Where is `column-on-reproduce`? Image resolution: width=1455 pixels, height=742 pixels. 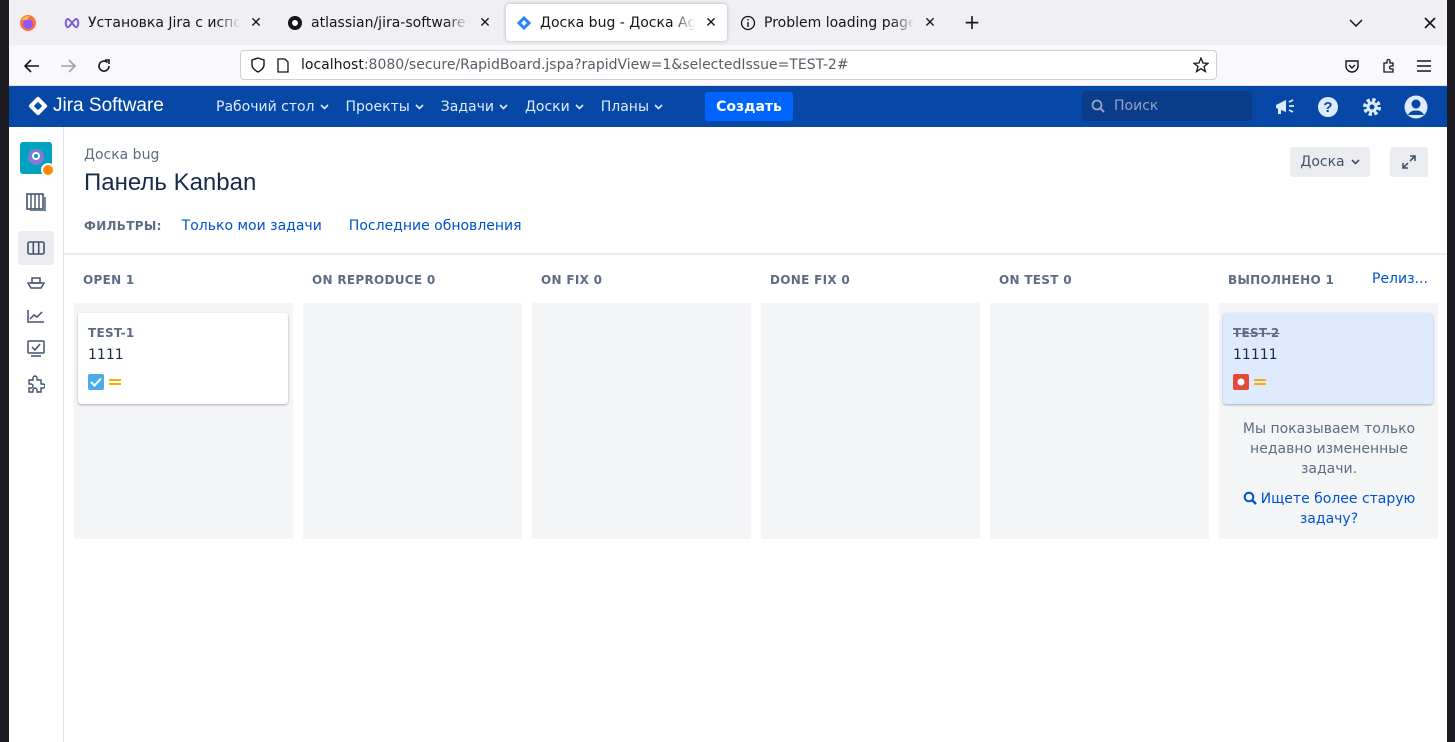 column-on-reproduce is located at coordinates (412, 421).